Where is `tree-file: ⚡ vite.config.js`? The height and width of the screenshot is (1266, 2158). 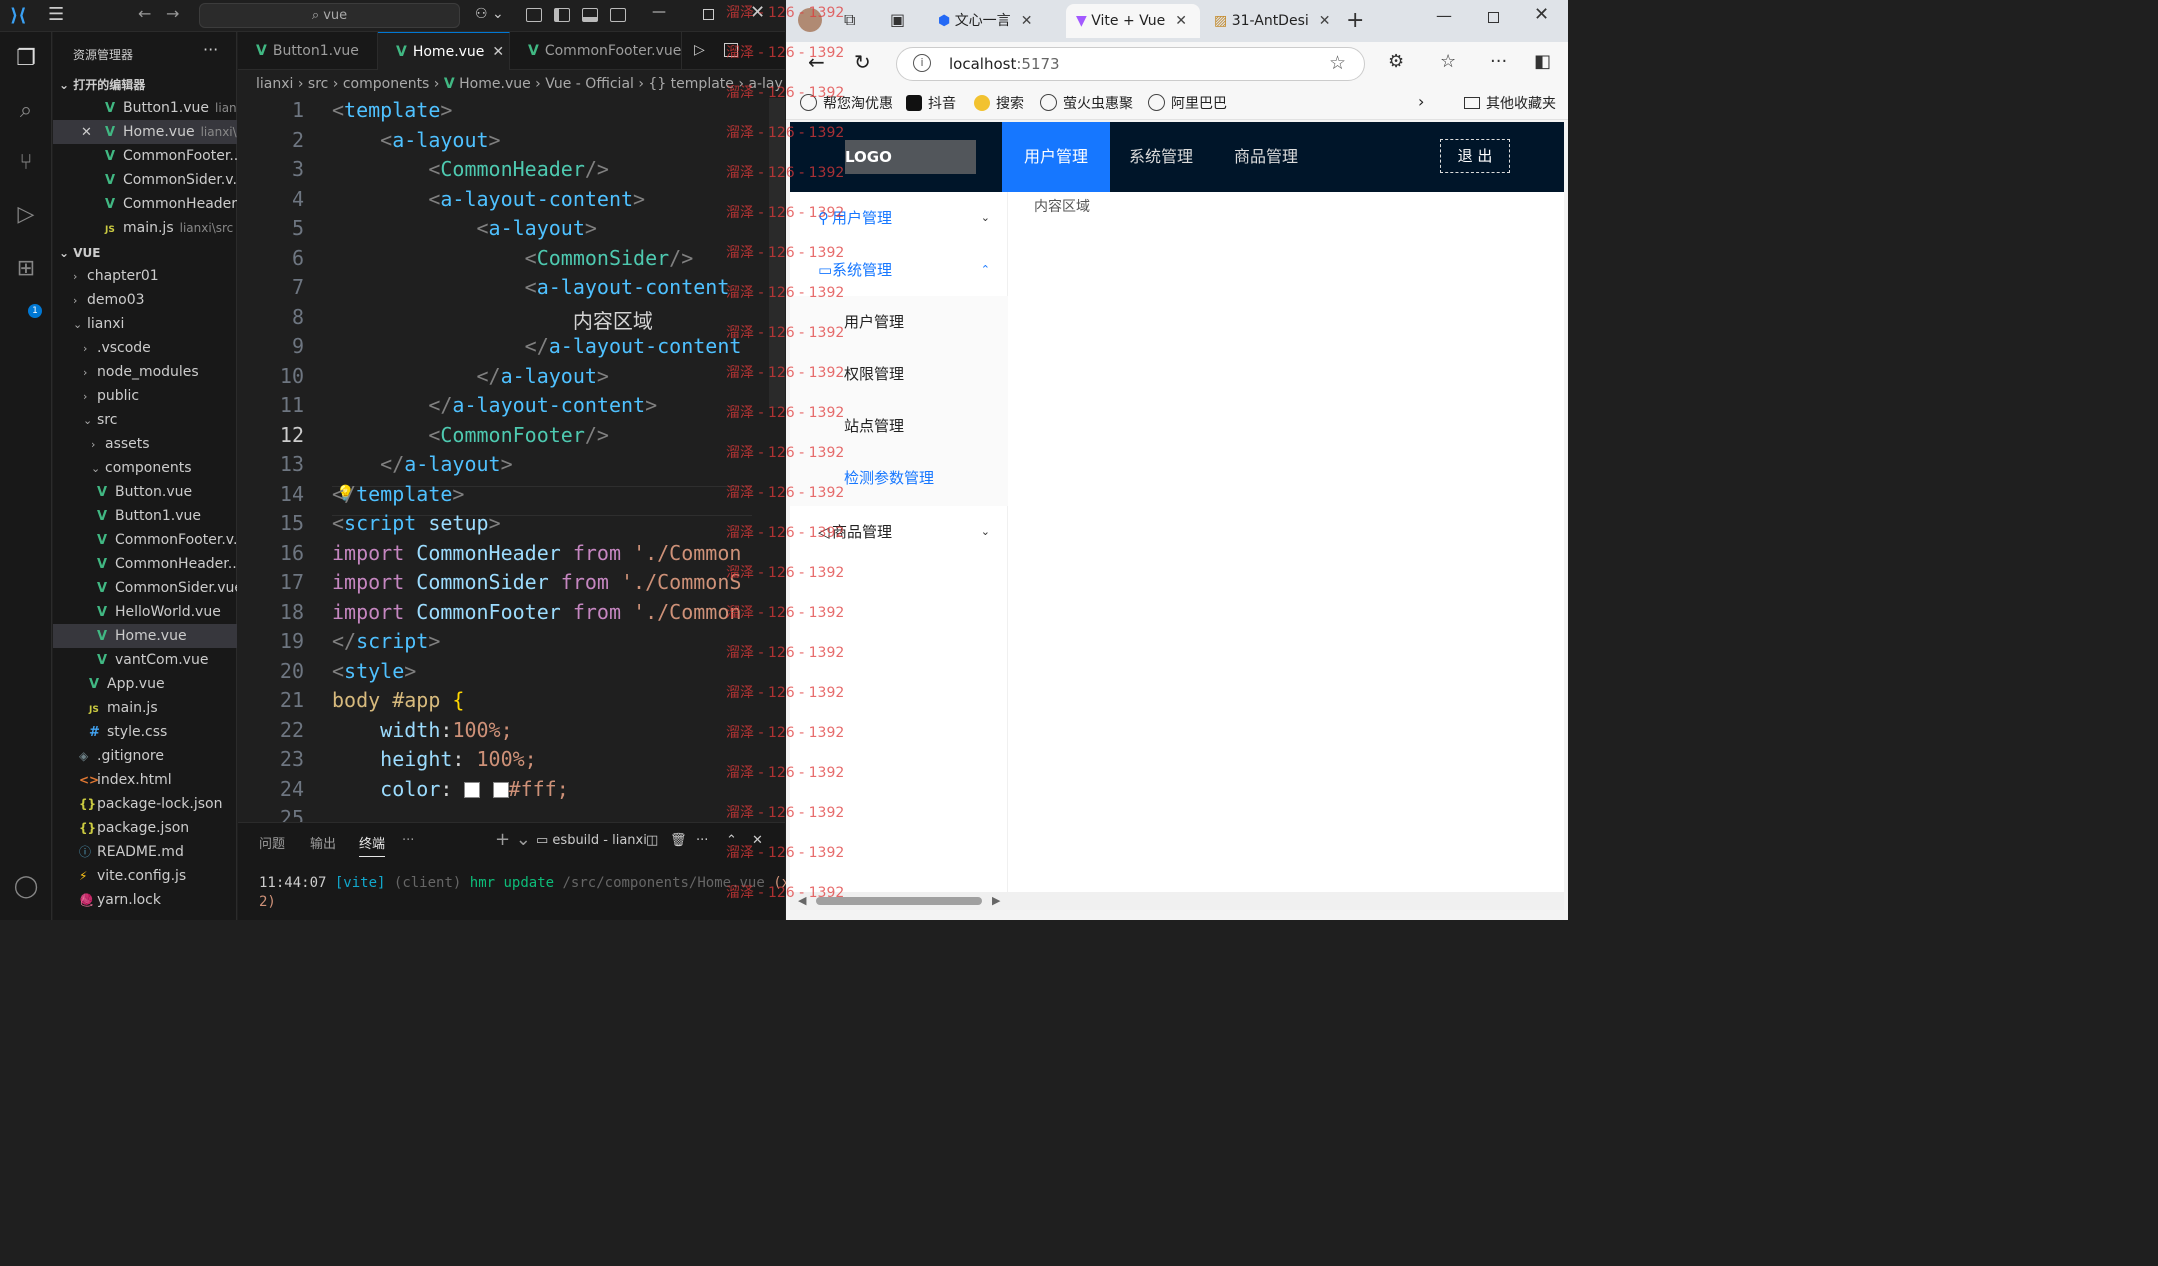 tree-file: ⚡ vite.config.js is located at coordinates (145, 876).